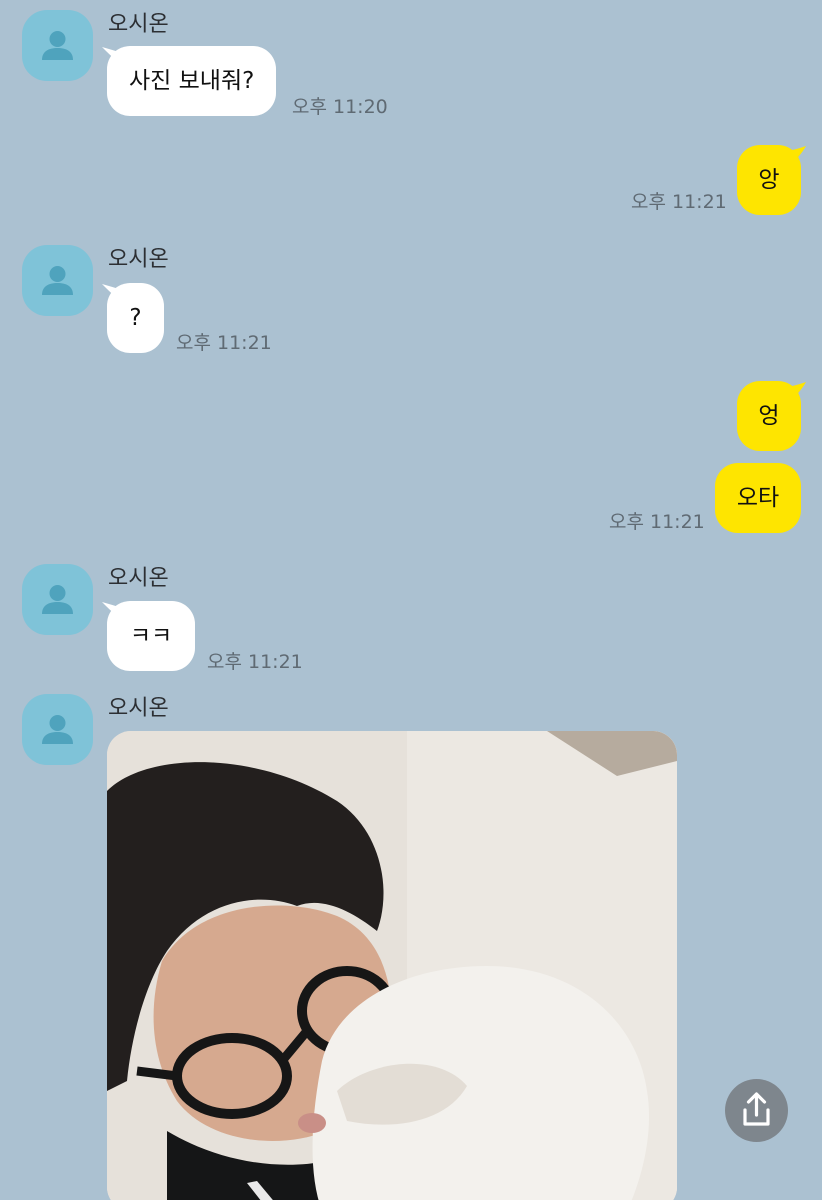 The height and width of the screenshot is (1200, 822). Describe the element at coordinates (151, 636) in the screenshot. I see `message-bubble-incoming: ㅋㅋ` at that location.